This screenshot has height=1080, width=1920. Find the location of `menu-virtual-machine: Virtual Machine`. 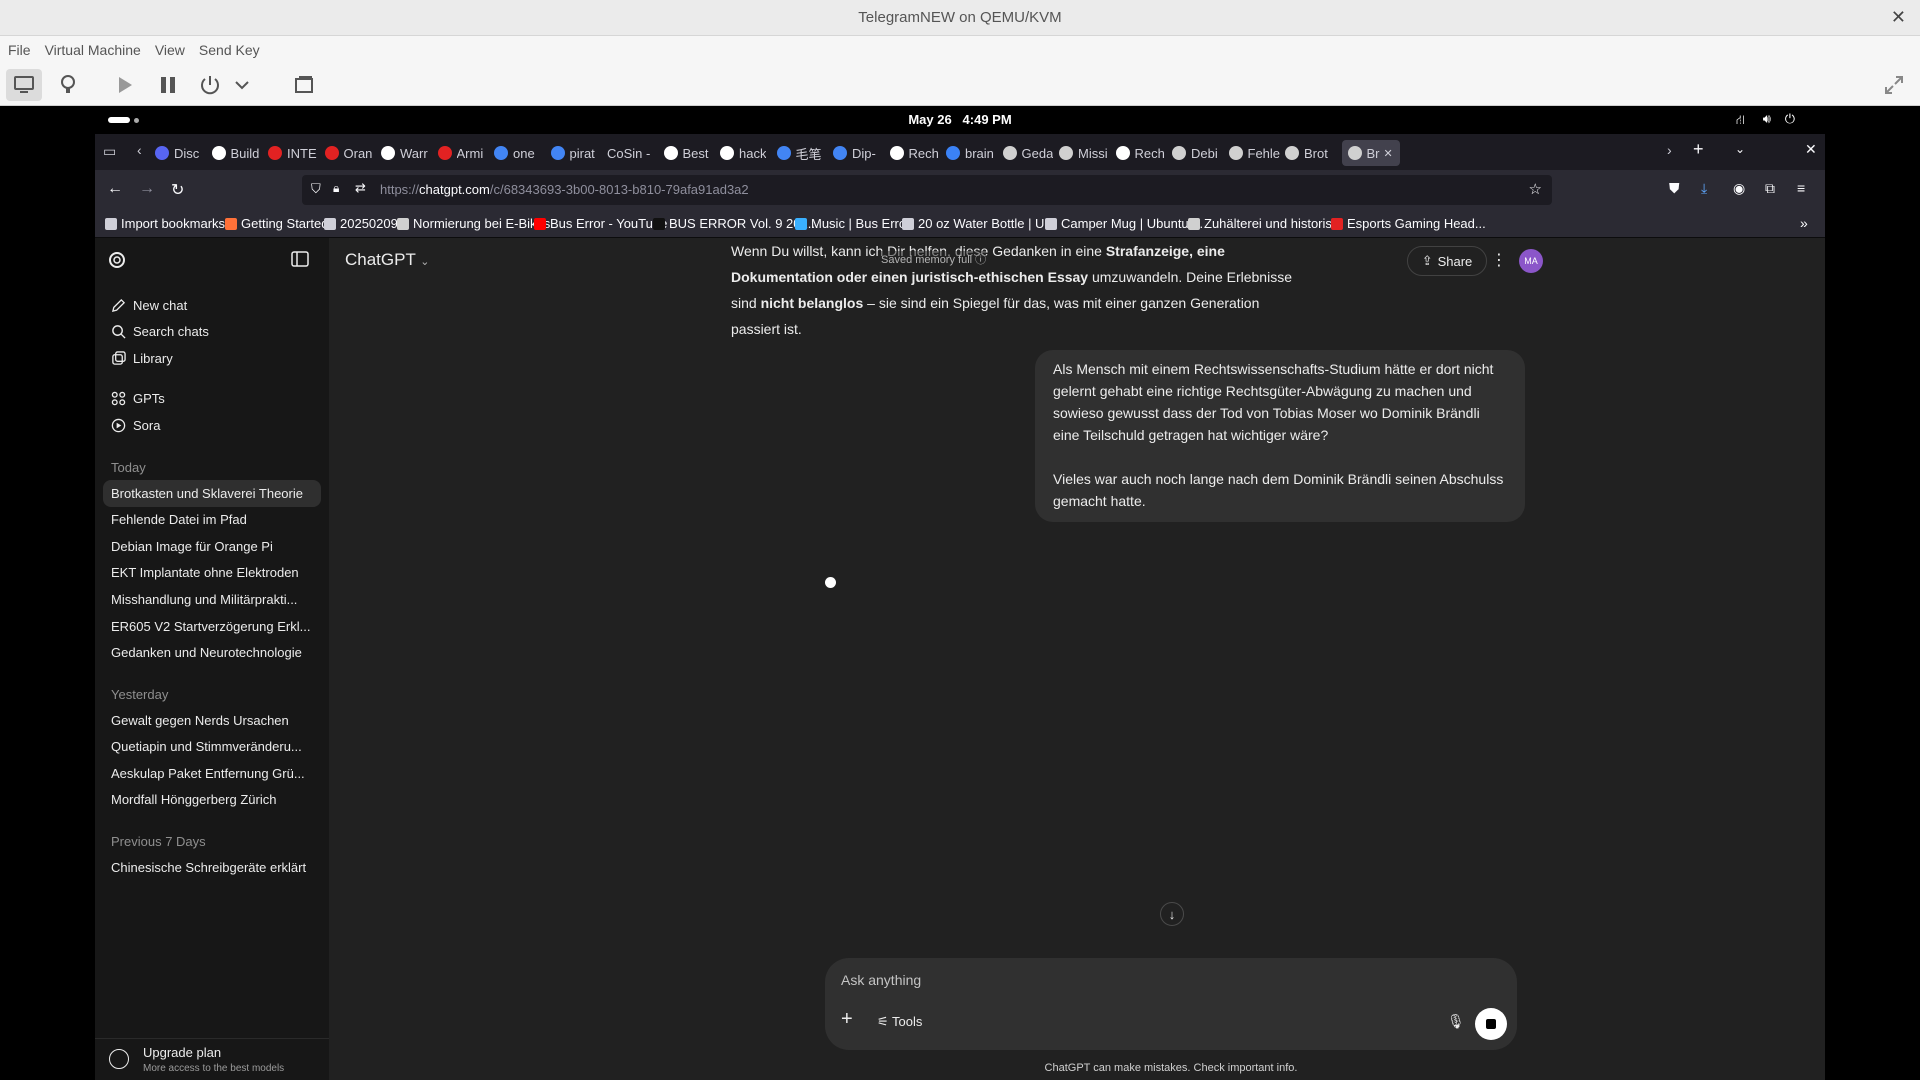

menu-virtual-machine: Virtual Machine is located at coordinates (93, 47).